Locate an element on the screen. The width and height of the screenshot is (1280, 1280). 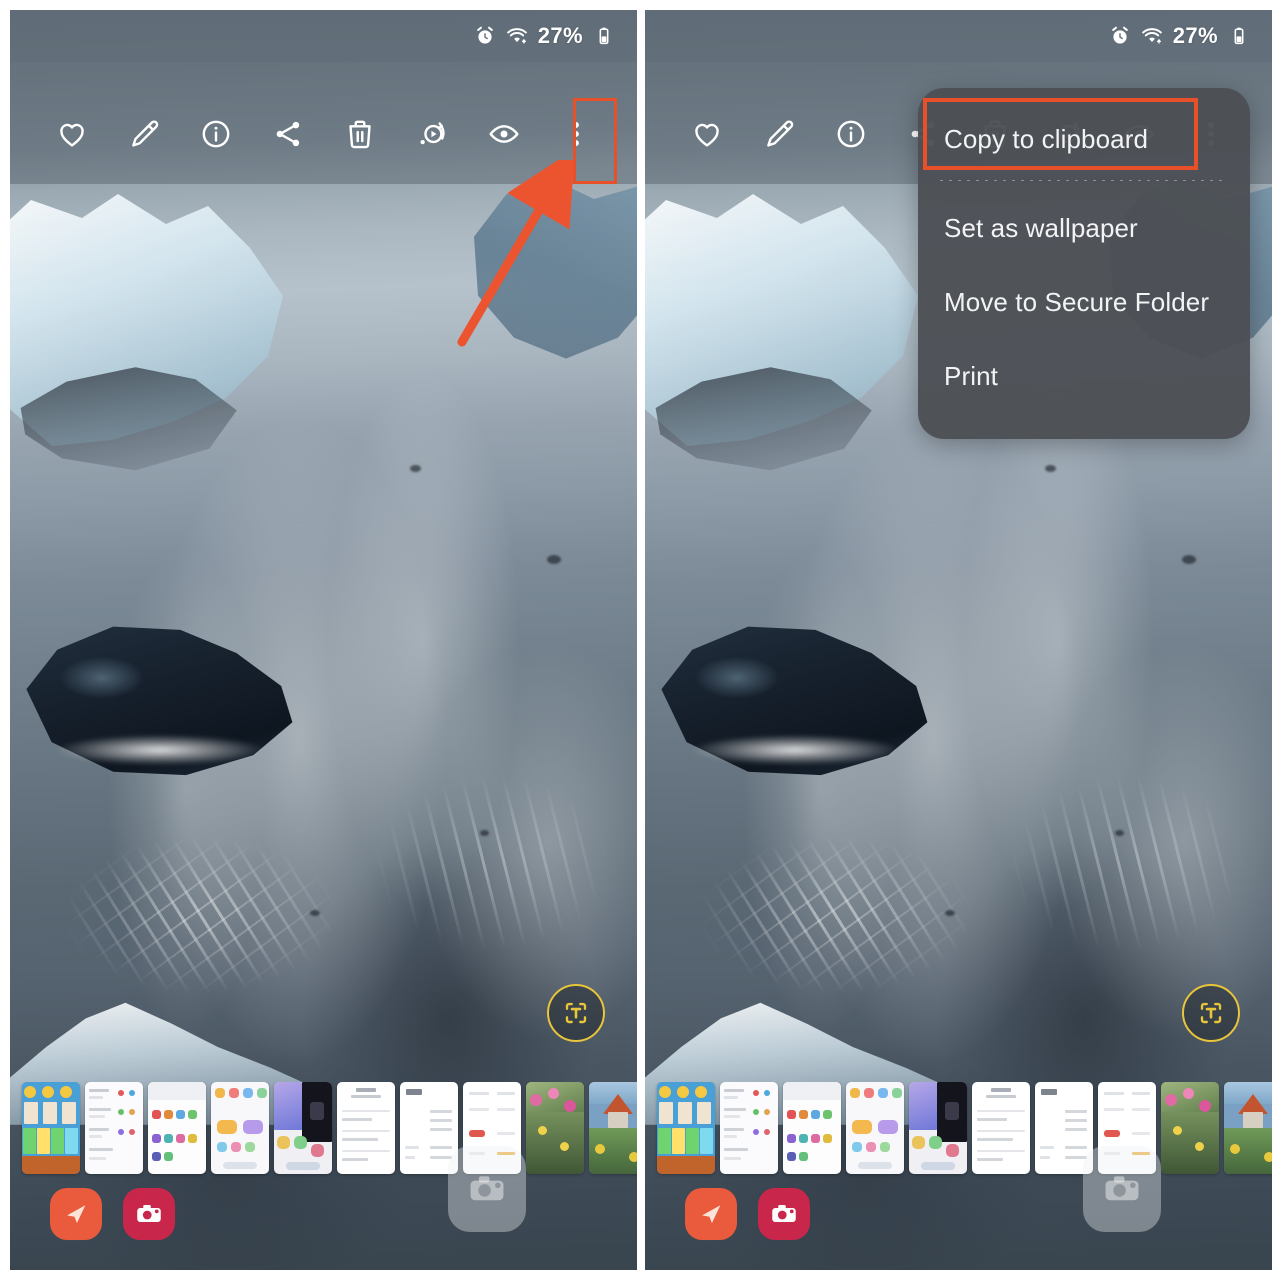
play-circle-icon is located at coordinates (432, 133).